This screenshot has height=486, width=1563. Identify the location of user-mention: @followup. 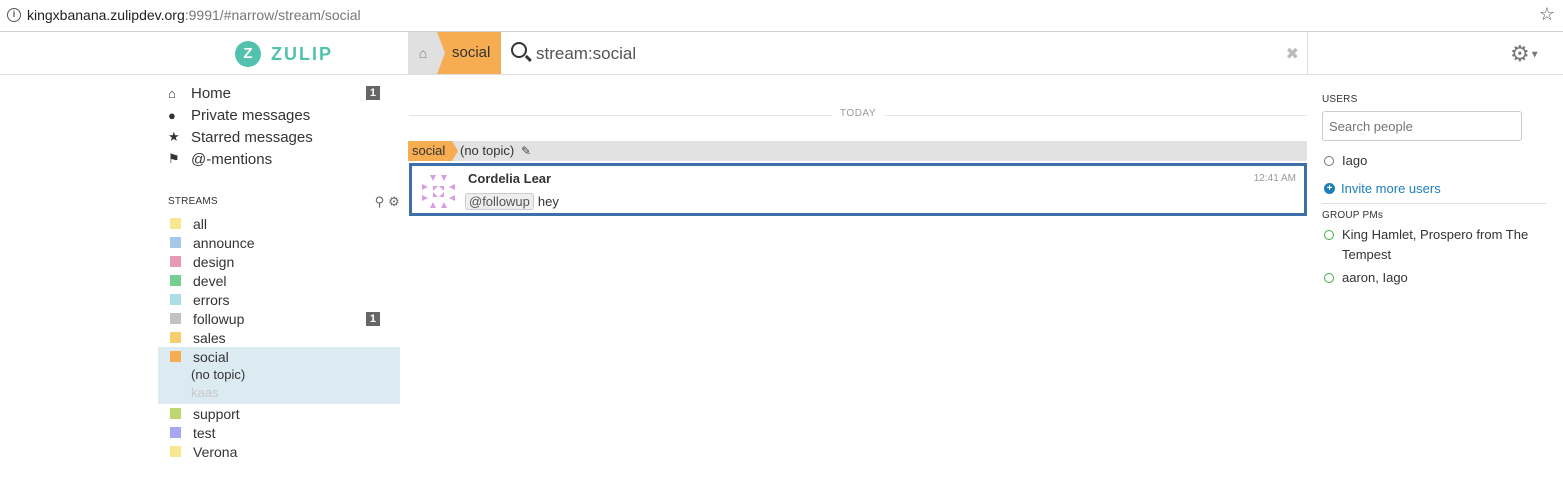
(499, 201).